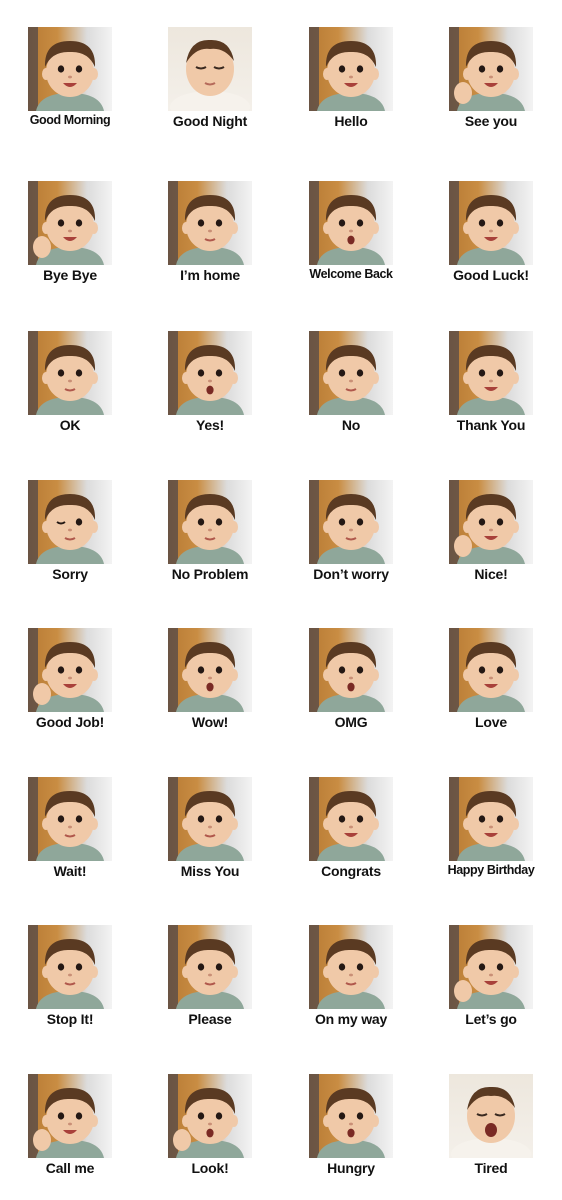 This screenshot has height=1200, width=562. I want to click on sticker-label: Hungry, so click(351, 1168).